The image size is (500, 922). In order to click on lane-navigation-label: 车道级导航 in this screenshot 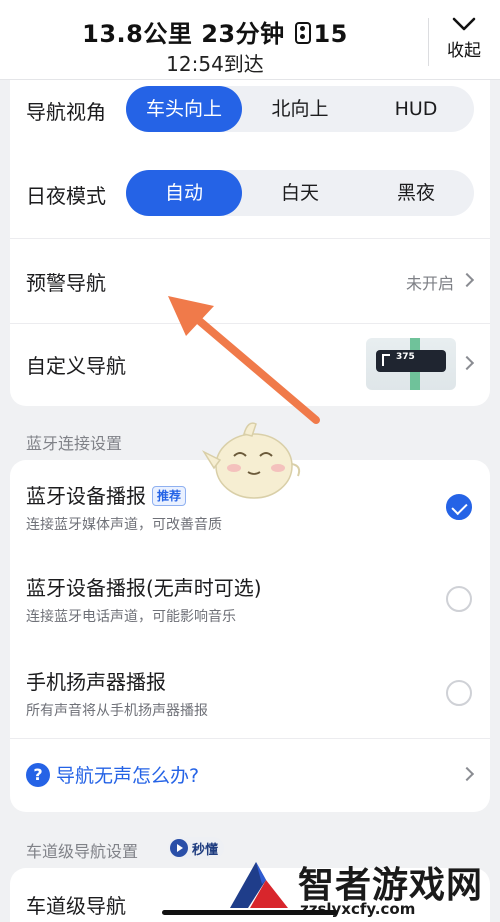, I will do `click(76, 904)`.